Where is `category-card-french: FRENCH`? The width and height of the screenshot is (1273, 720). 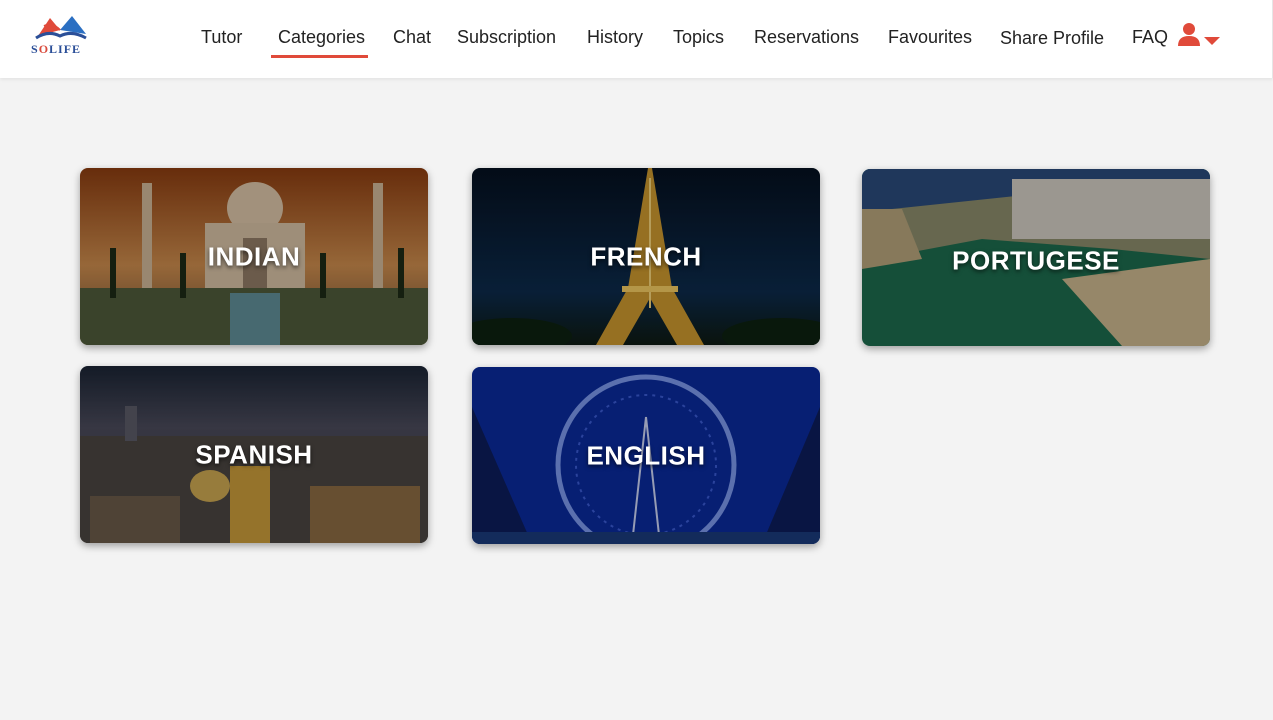 category-card-french: FRENCH is located at coordinates (646, 256).